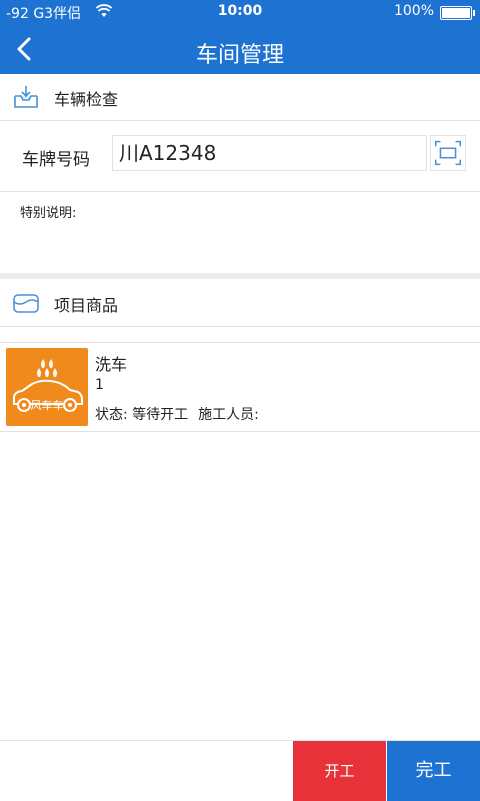 The image size is (480, 801). What do you see at coordinates (99, 385) in the screenshot?
I see `product-quantity: 1` at bounding box center [99, 385].